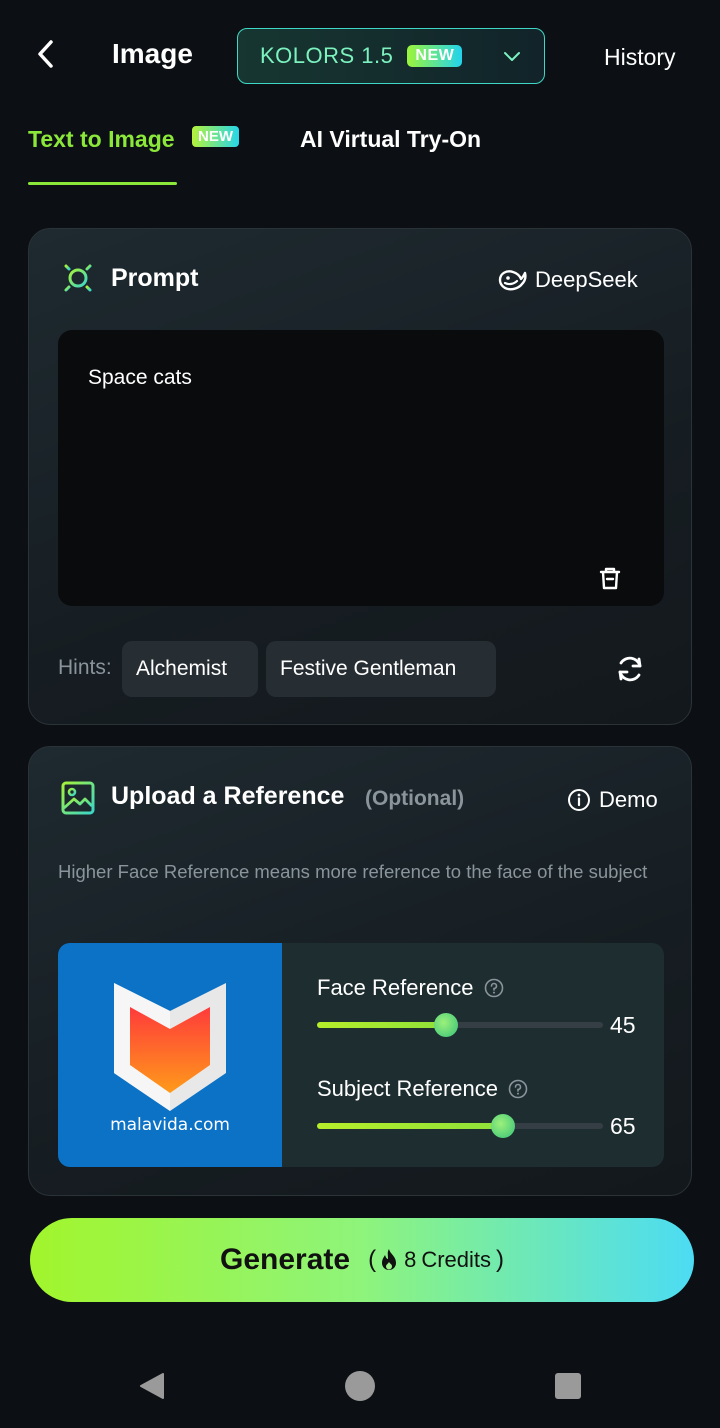 This screenshot has width=720, height=1428. What do you see at coordinates (228, 796) in the screenshot?
I see `reference-title: Upload a Reference` at bounding box center [228, 796].